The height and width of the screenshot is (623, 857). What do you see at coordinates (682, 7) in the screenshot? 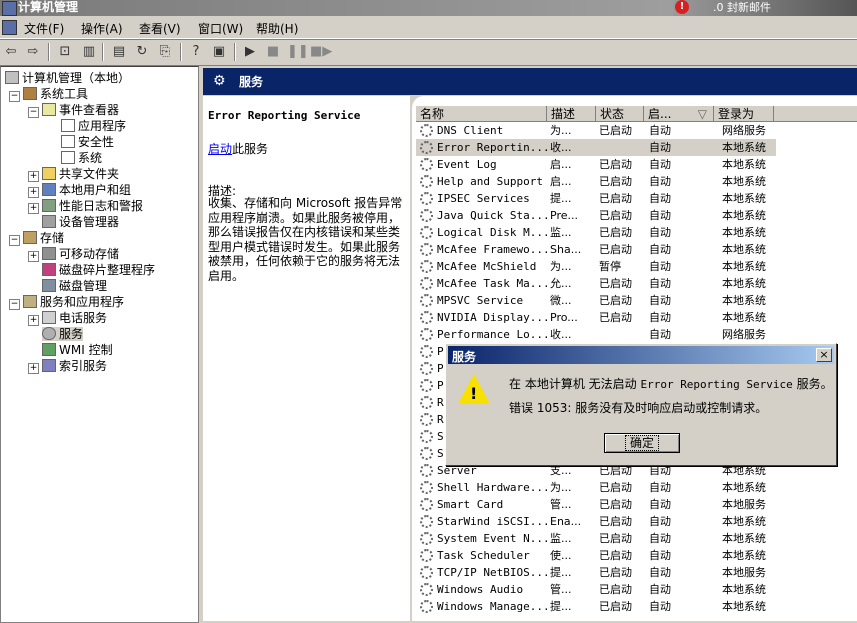
I see `alert-badge-icon: !` at bounding box center [682, 7].